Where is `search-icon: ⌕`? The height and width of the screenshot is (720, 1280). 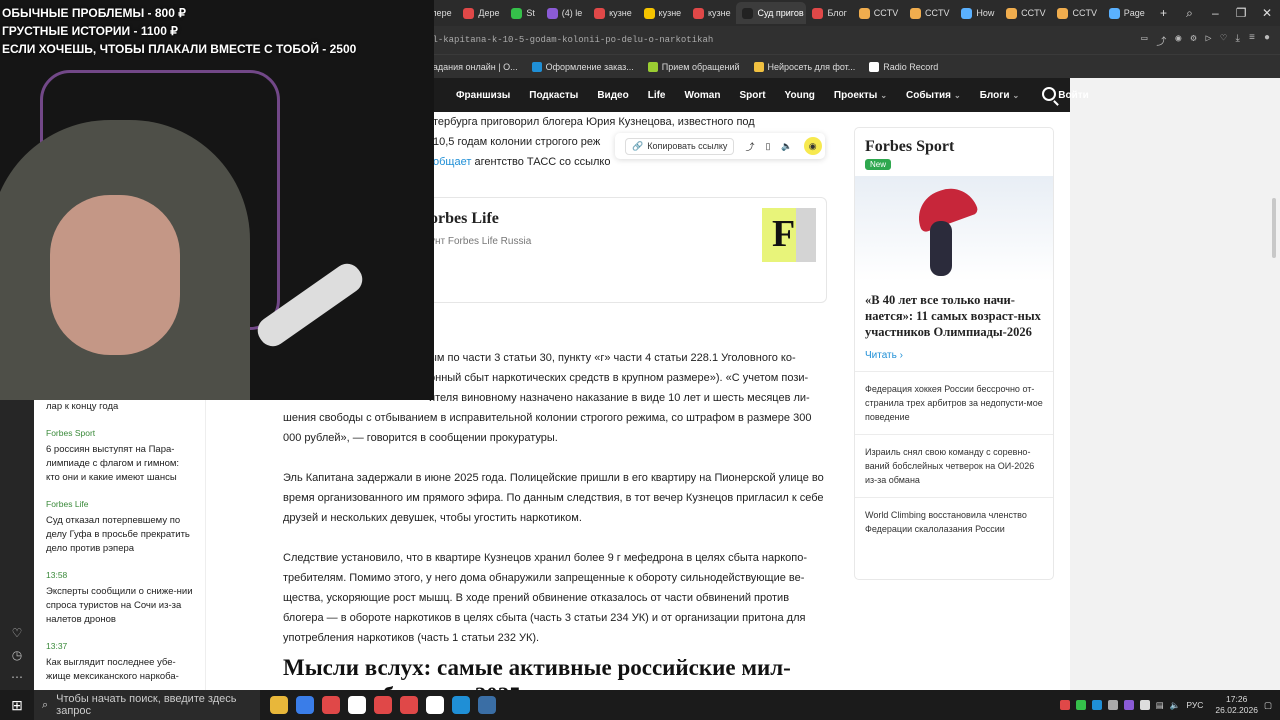
search-icon: ⌕ is located at coordinates (1190, 13).